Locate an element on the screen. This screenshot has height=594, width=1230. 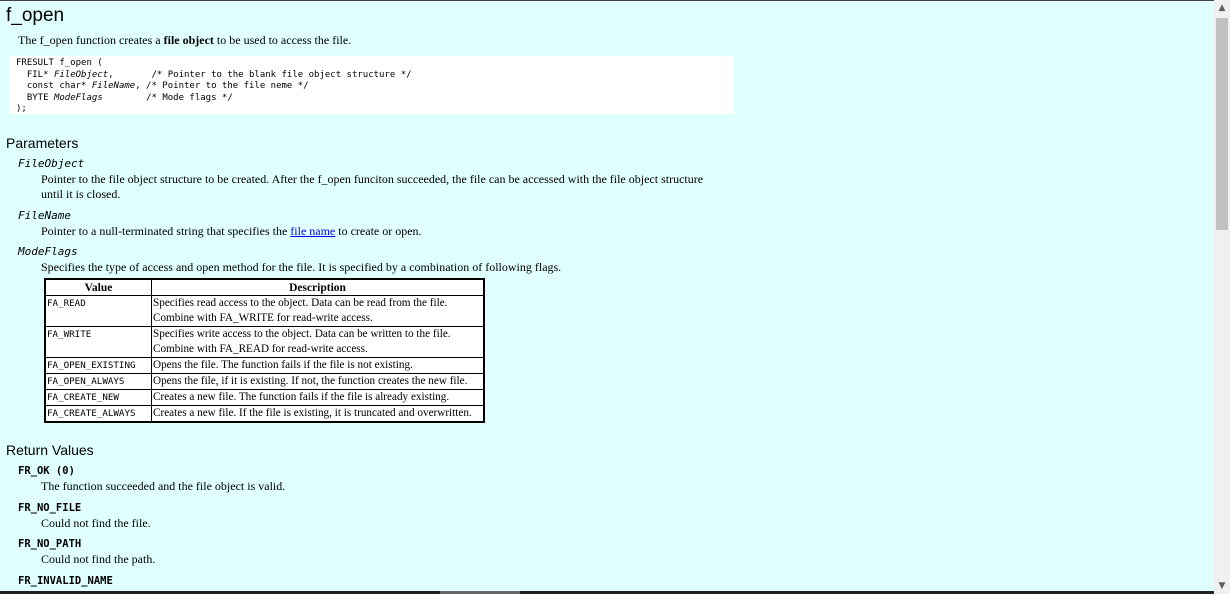
vertical-scrollbar: ▲ ▼ is located at coordinates (1222, 297).